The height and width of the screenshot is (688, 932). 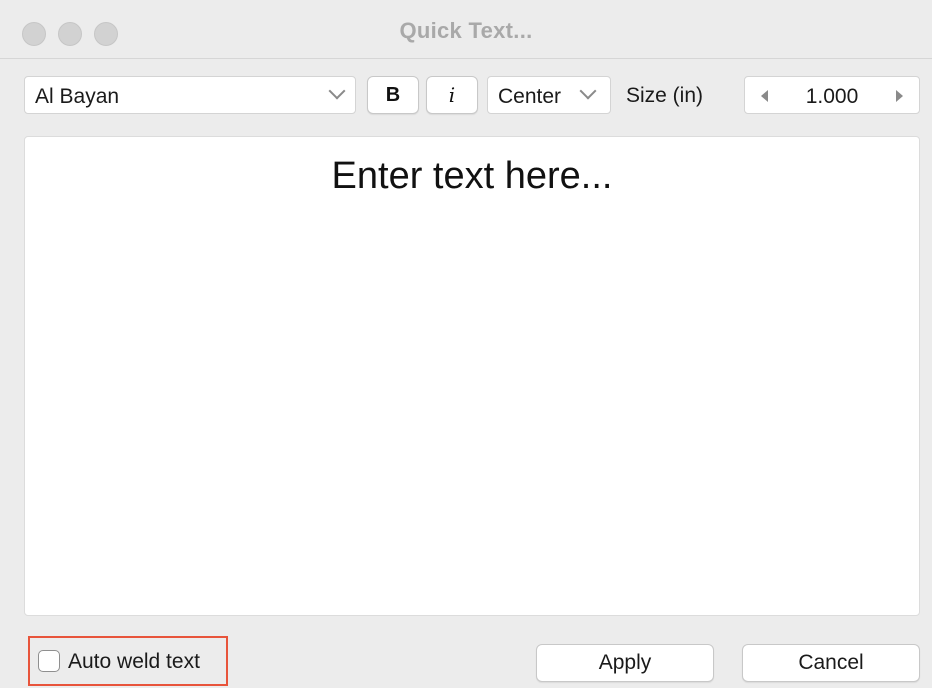 I want to click on auto-weld-option: Auto weld text, so click(x=128, y=661).